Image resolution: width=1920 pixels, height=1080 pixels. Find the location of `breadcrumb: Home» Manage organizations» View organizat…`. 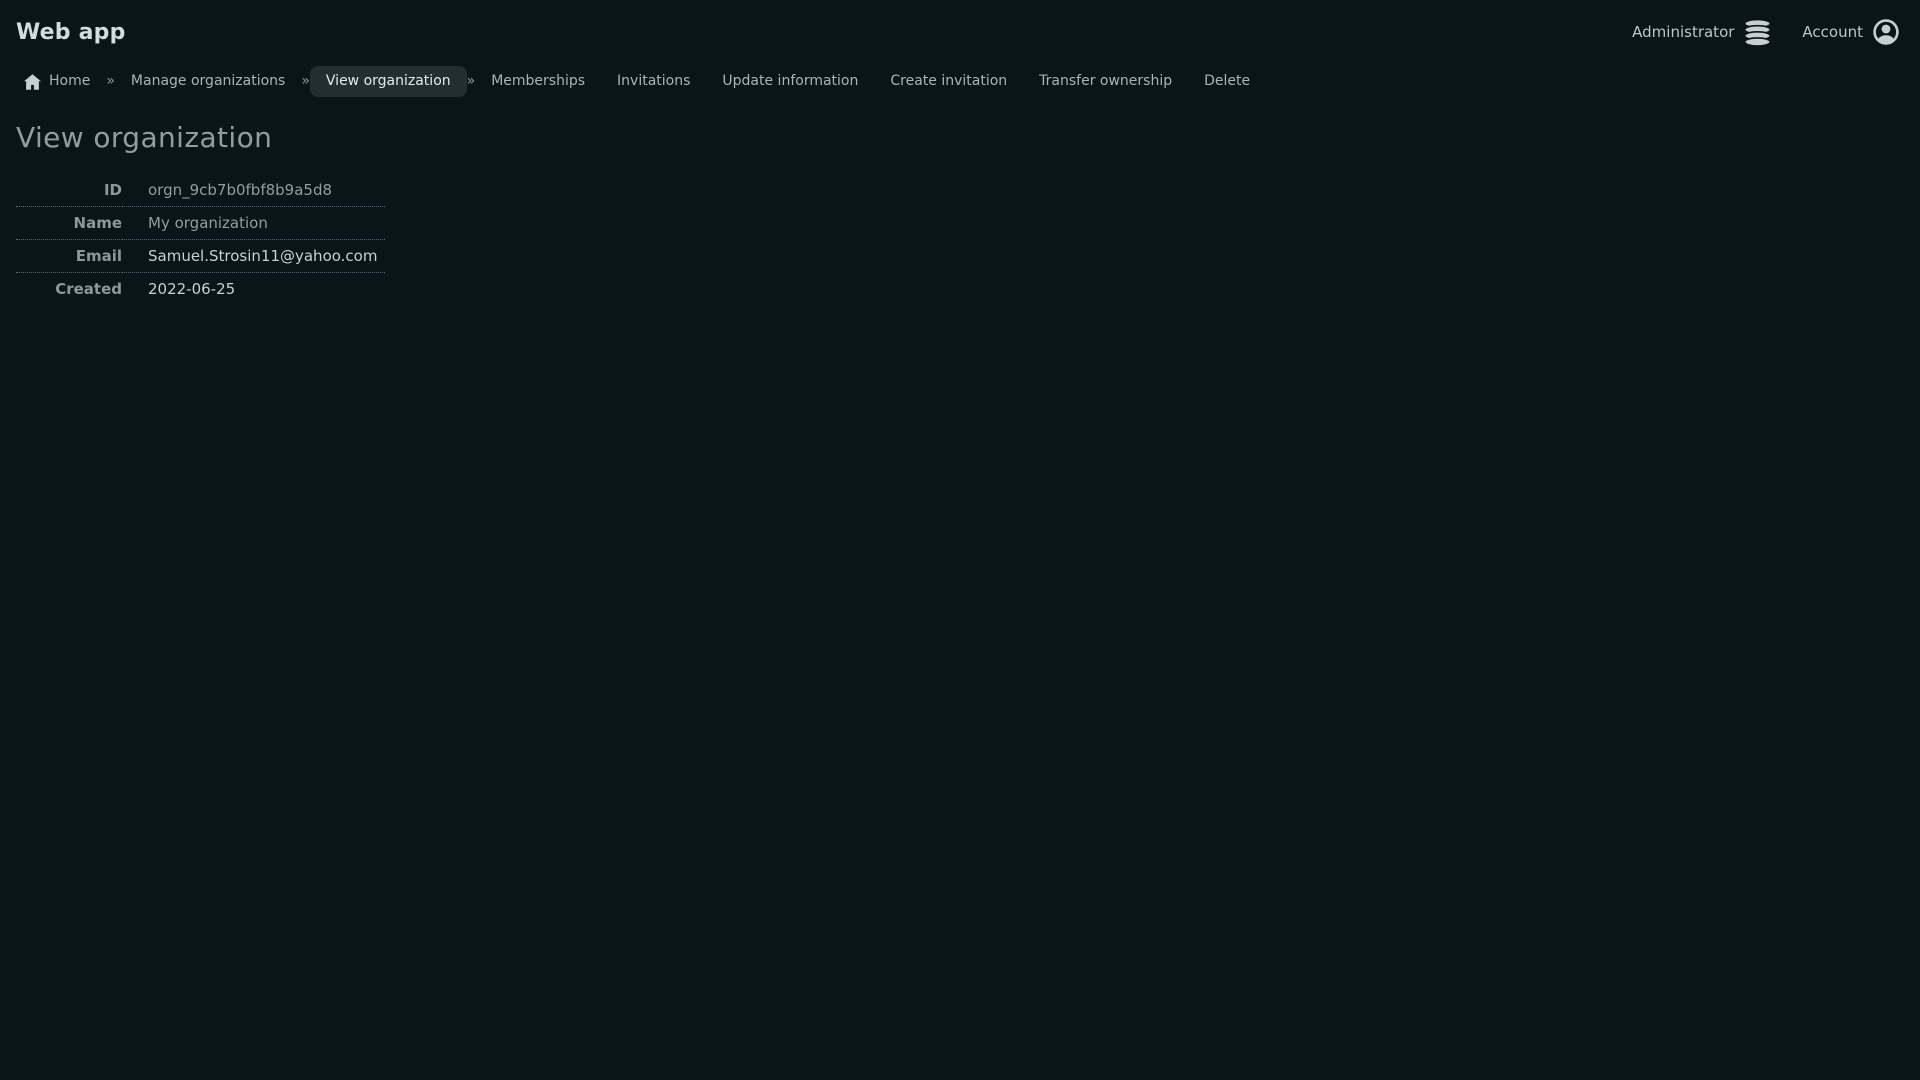

breadcrumb: Home» Manage organizations» View organizat… is located at coordinates (960, 81).